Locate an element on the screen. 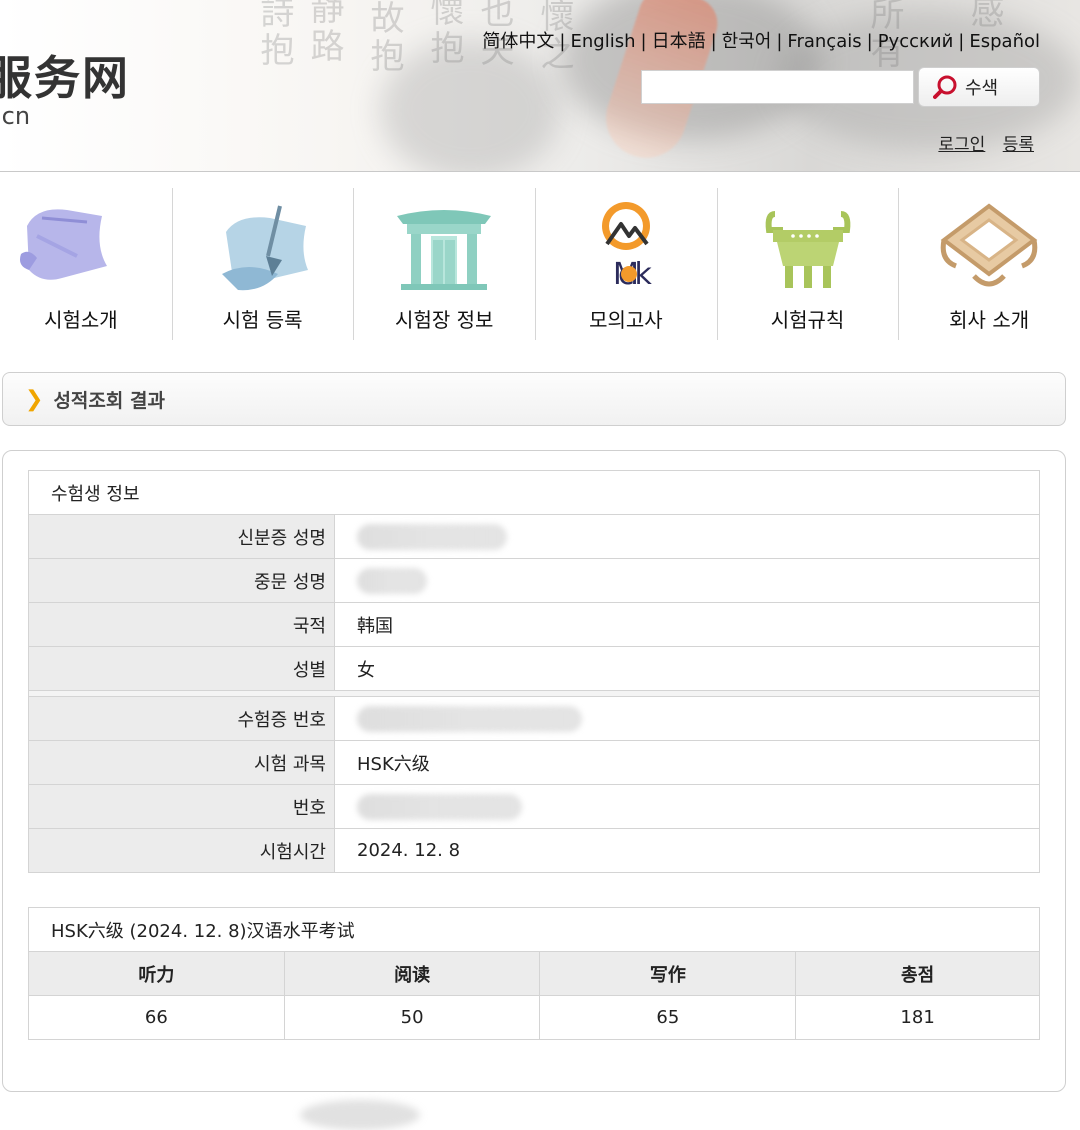 Image resolution: width=1080 pixels, height=1130 pixels. field-label: 성별 is located at coordinates (181, 668).